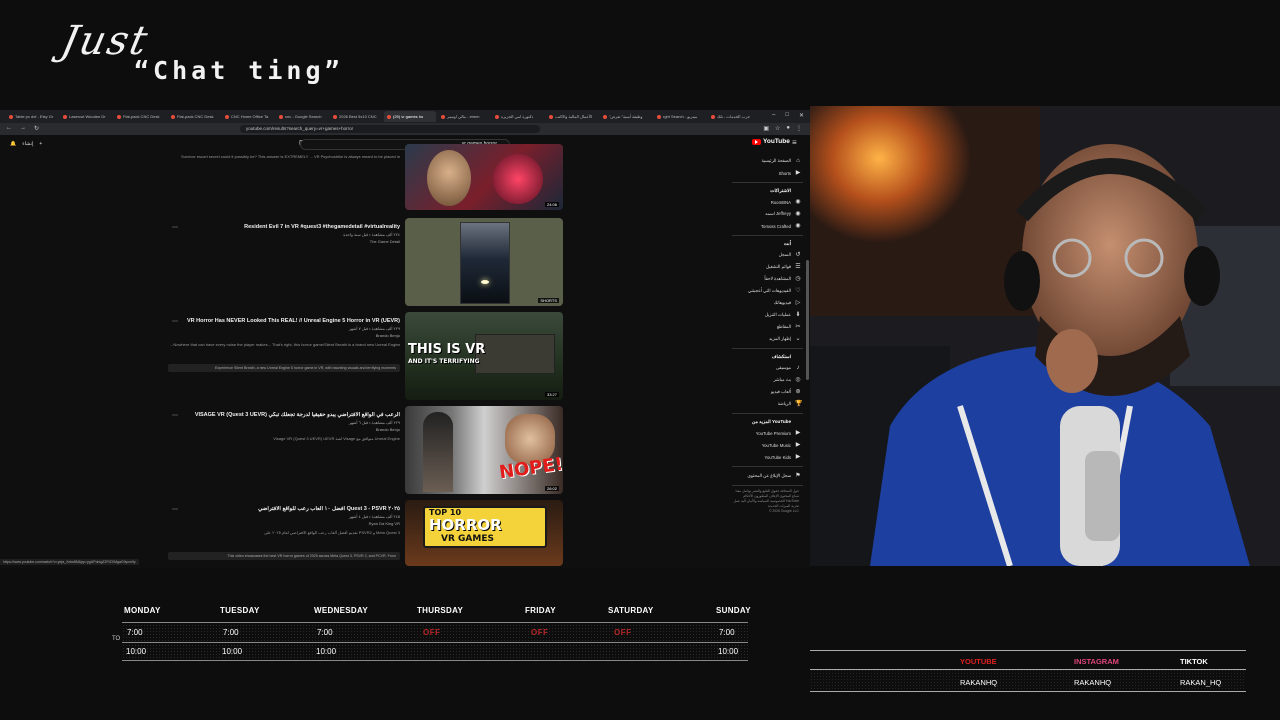 This screenshot has height=720, width=1280. I want to click on schedule-day: SATURDAY, so click(631, 610).